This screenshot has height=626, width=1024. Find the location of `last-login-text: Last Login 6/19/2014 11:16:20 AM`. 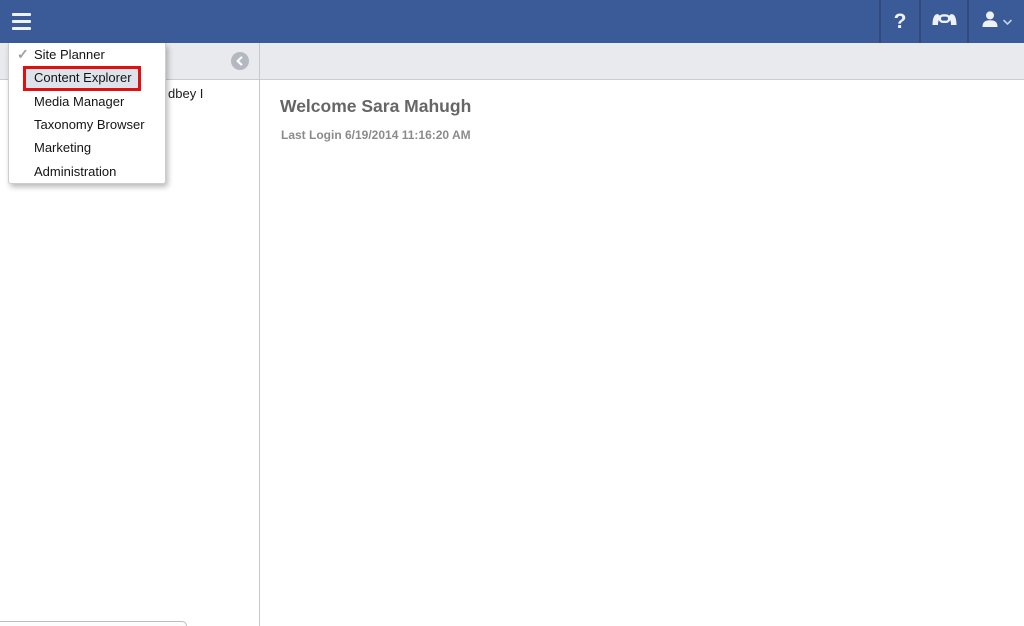

last-login-text: Last Login 6/19/2014 11:16:20 AM is located at coordinates (376, 135).